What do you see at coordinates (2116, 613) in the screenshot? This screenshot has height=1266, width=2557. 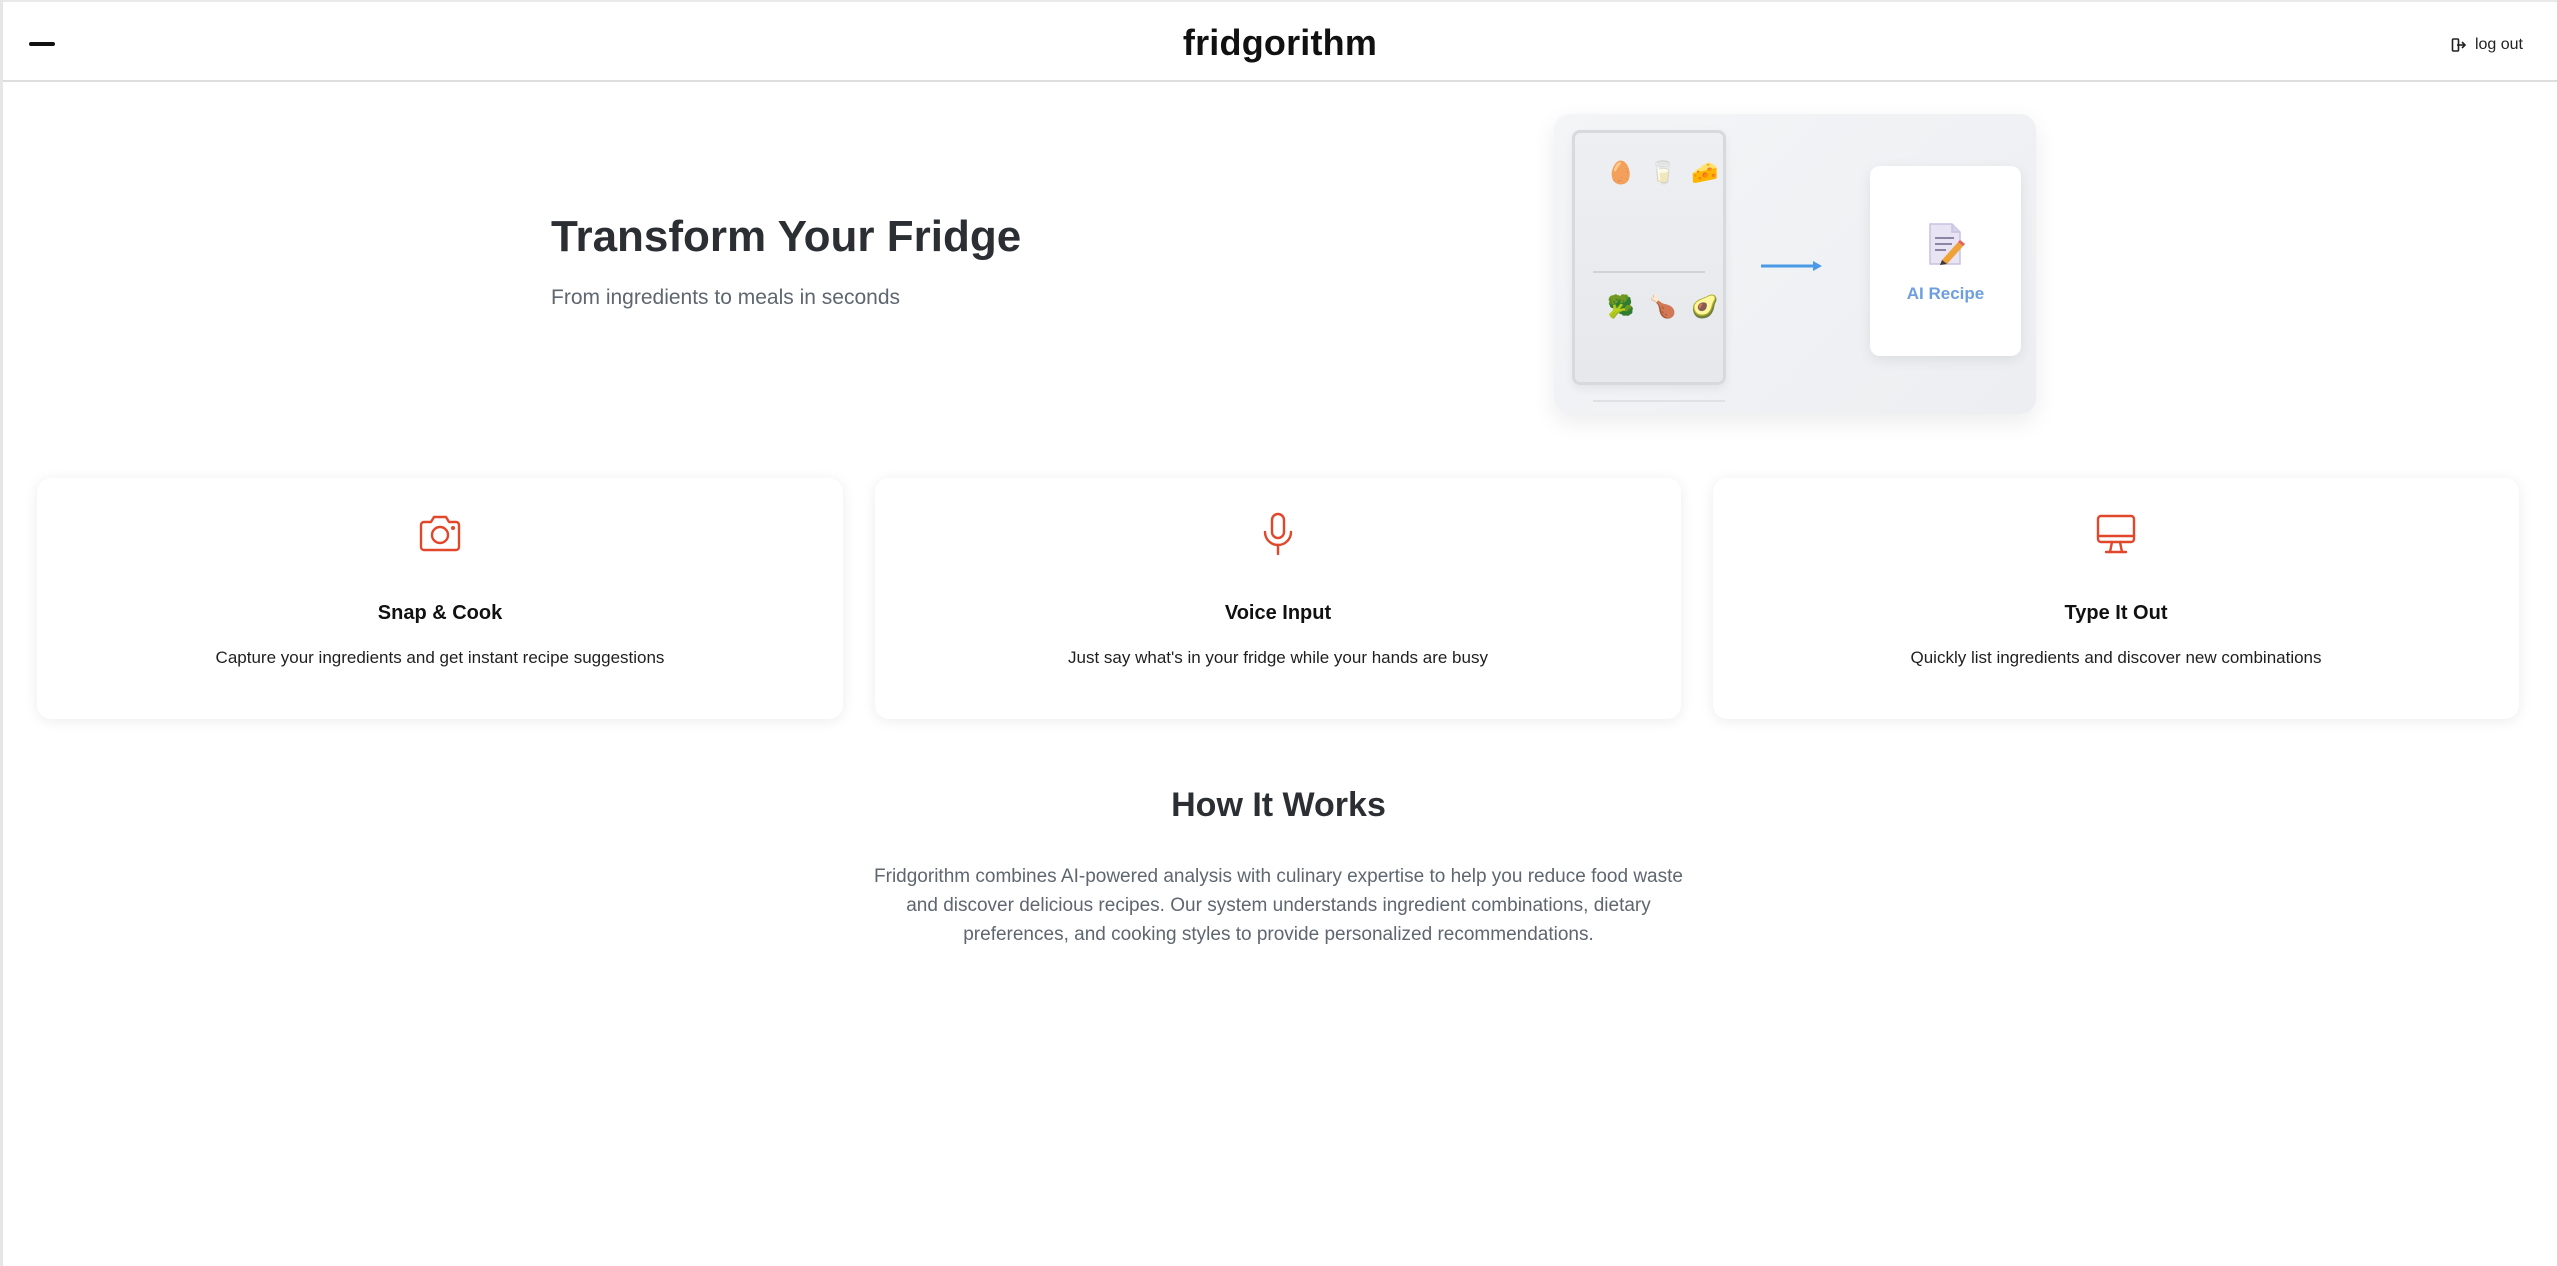 I see `feature-title: Type It Out` at bounding box center [2116, 613].